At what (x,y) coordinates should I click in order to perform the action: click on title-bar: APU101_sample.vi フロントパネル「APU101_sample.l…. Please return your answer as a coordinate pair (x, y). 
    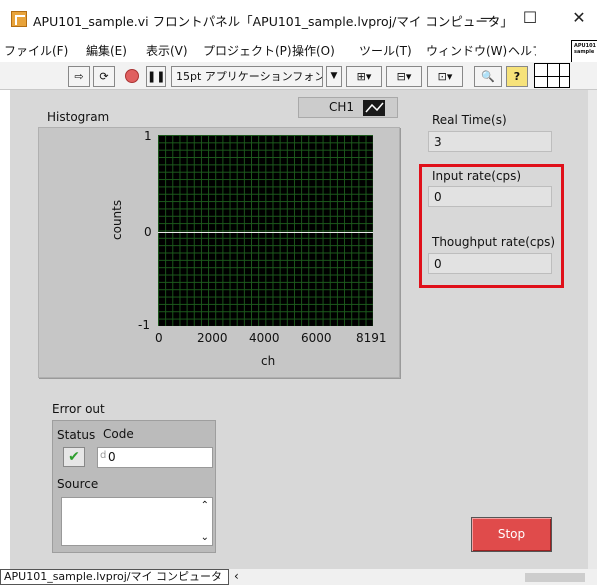
    Looking at the image, I should click on (298, 19).